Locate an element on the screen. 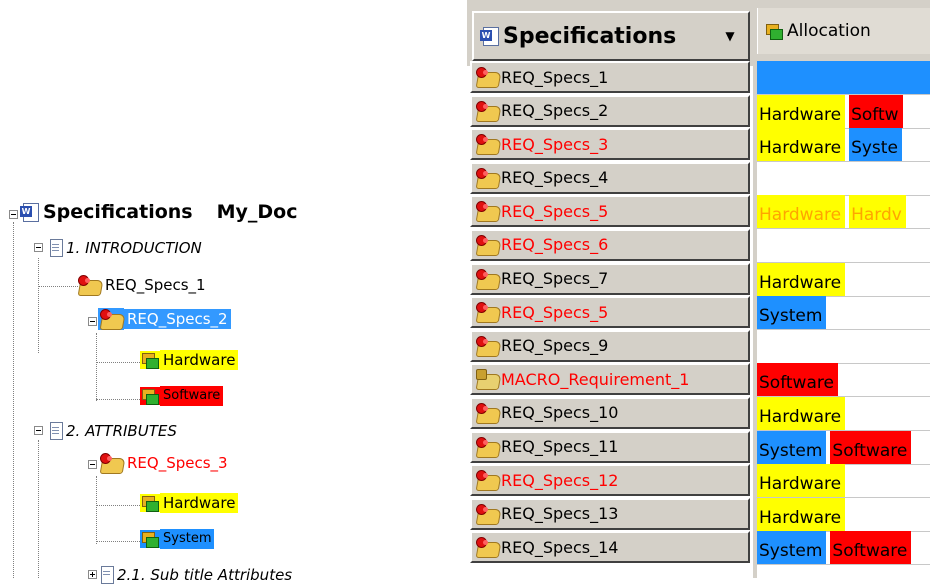 This screenshot has height=585, width=930. tree-section-introduction: 1. INTRODUCTION is located at coordinates (127, 248).